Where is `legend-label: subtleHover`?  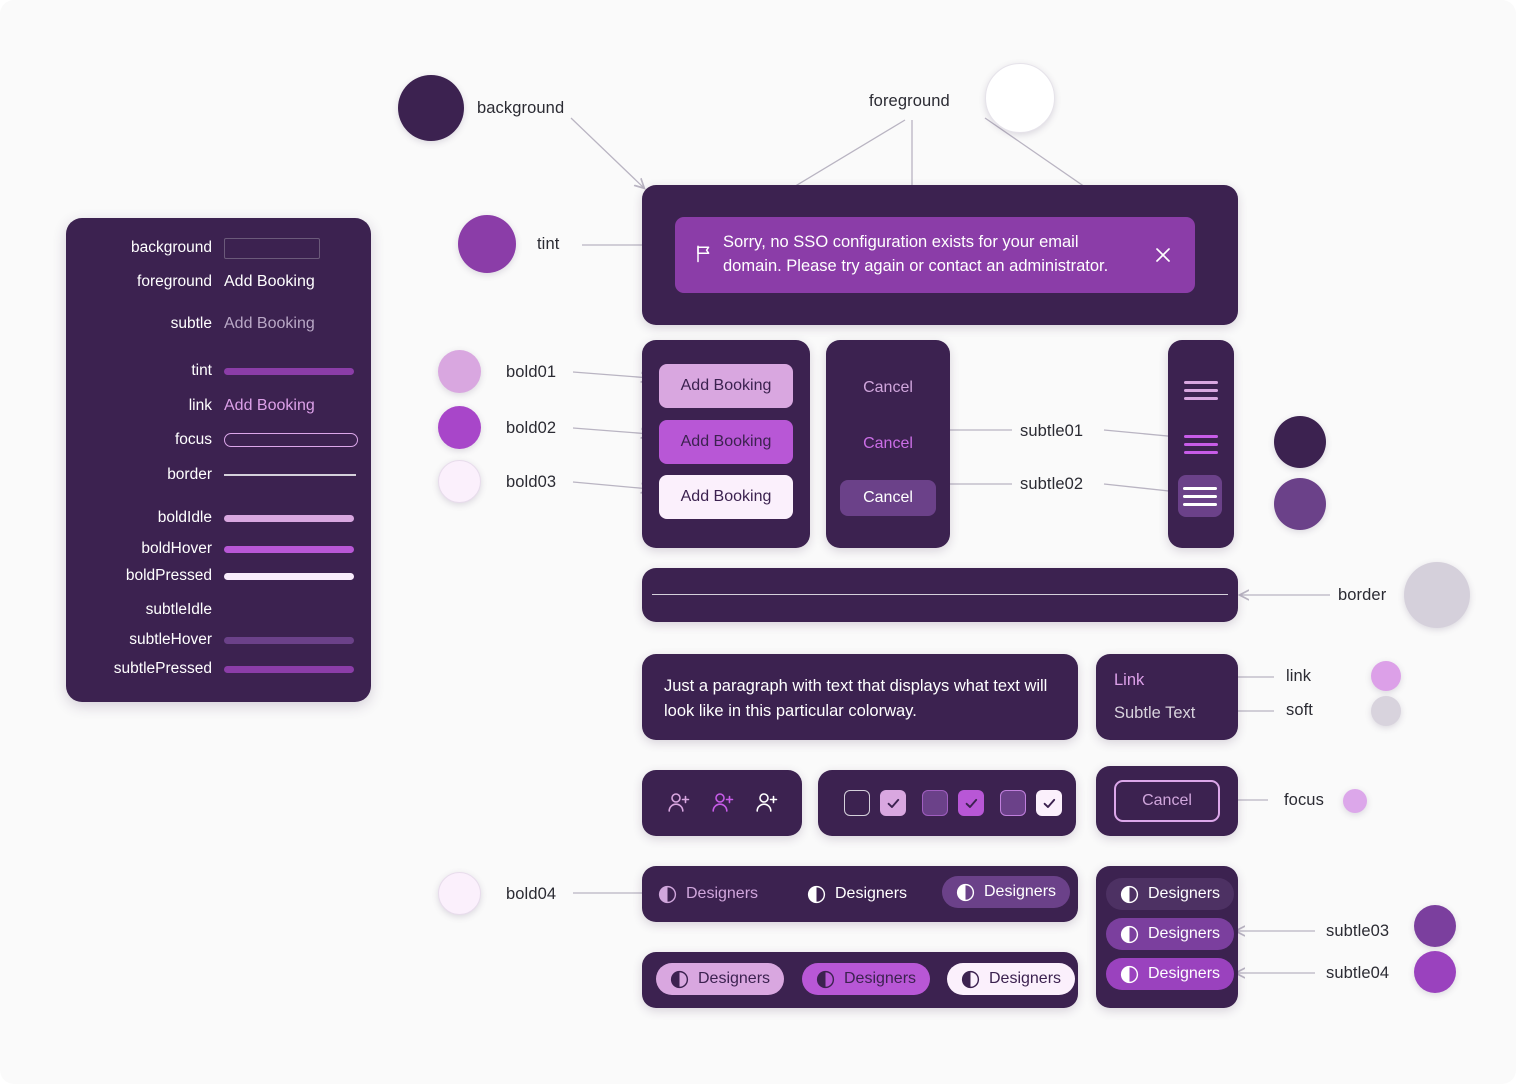 legend-label: subtleHover is located at coordinates (170, 639).